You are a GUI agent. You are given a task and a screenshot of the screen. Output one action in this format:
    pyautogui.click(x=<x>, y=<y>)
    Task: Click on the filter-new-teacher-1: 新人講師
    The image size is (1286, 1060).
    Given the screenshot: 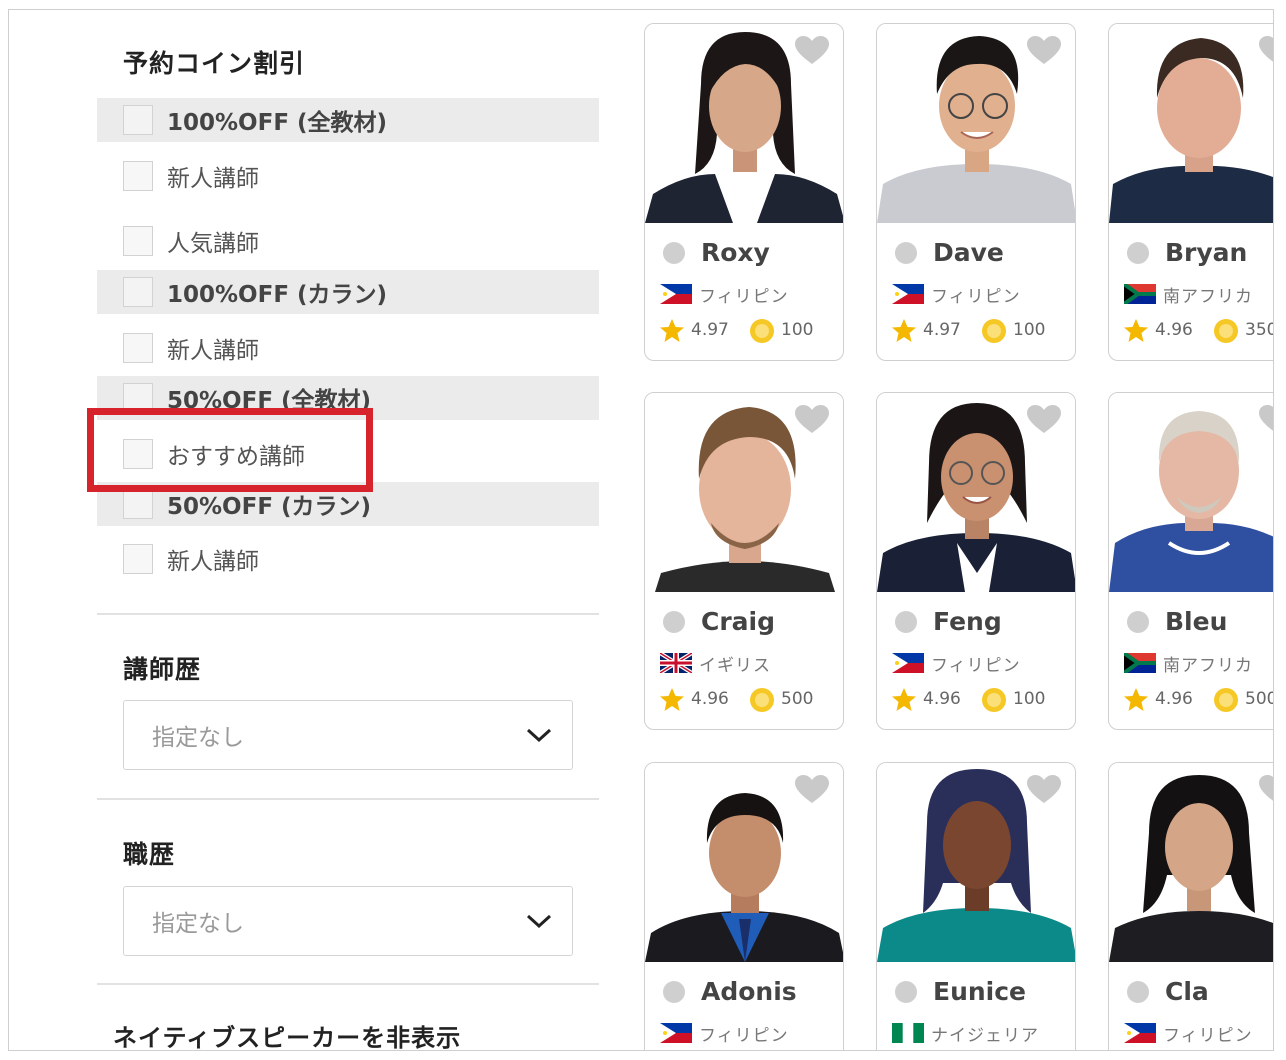 What is the action you would take?
    pyautogui.click(x=348, y=176)
    